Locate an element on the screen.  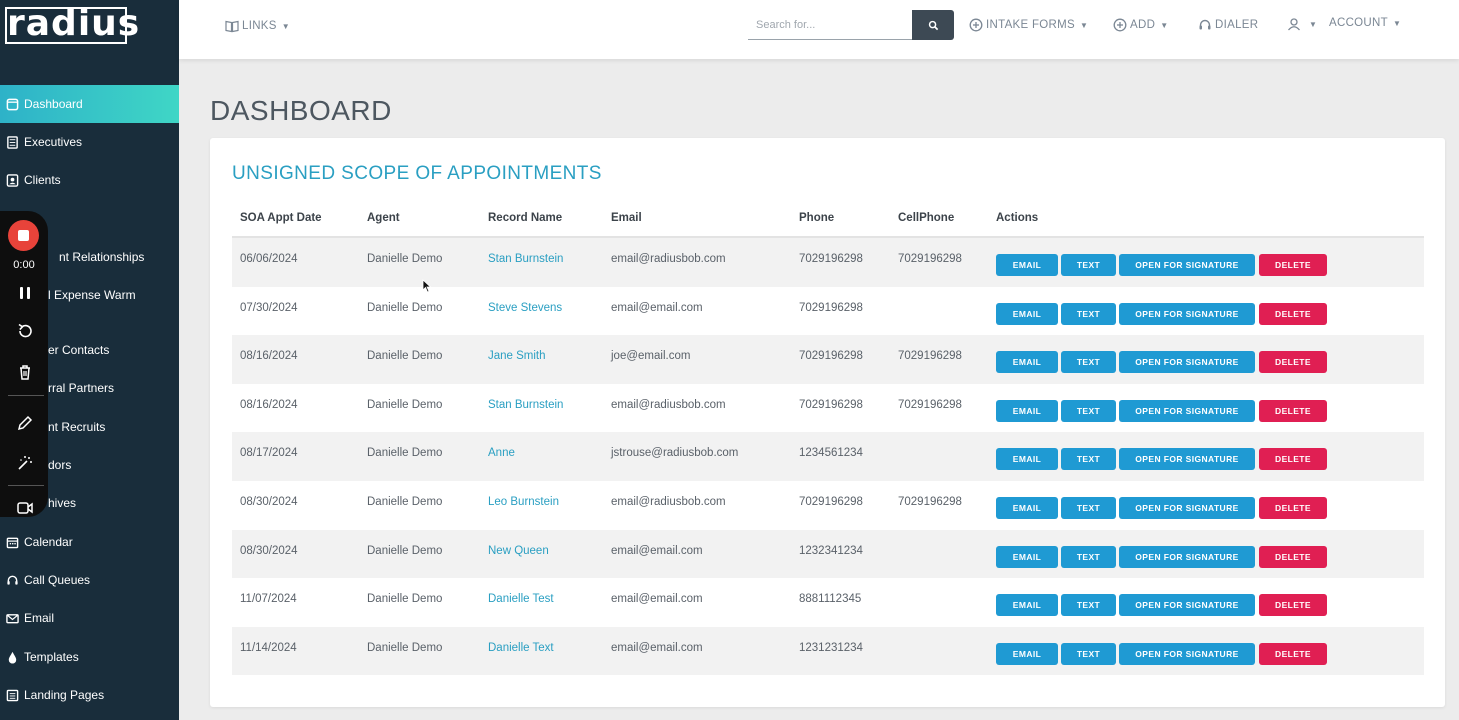
column-header: Record Name is located at coordinates (525, 218).